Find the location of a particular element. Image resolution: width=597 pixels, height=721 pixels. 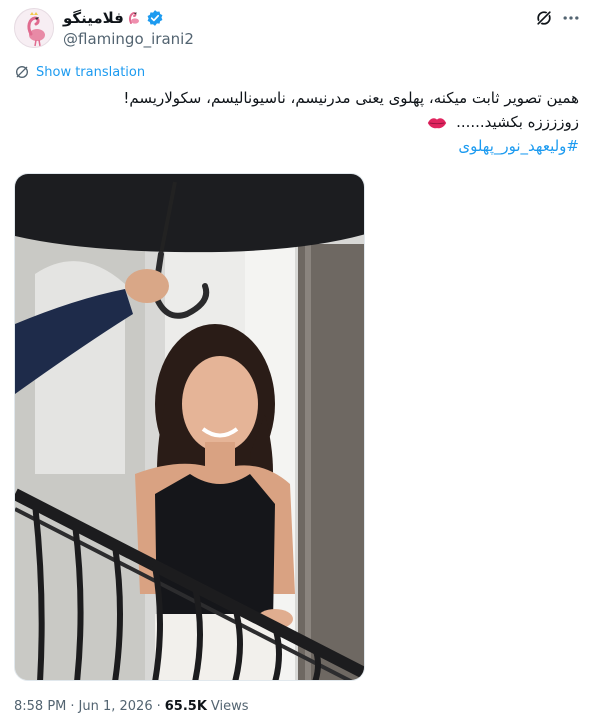

verified-badge-icon is located at coordinates (155, 18).